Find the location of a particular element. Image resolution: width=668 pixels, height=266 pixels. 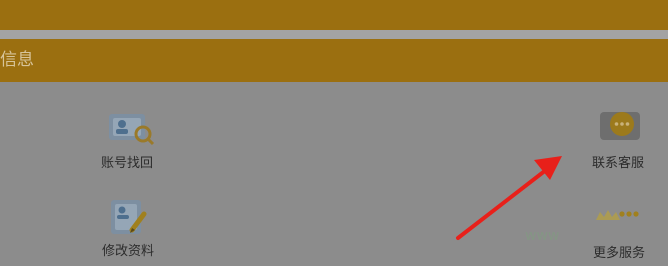

annotation-arrow is located at coordinates (509, 198).